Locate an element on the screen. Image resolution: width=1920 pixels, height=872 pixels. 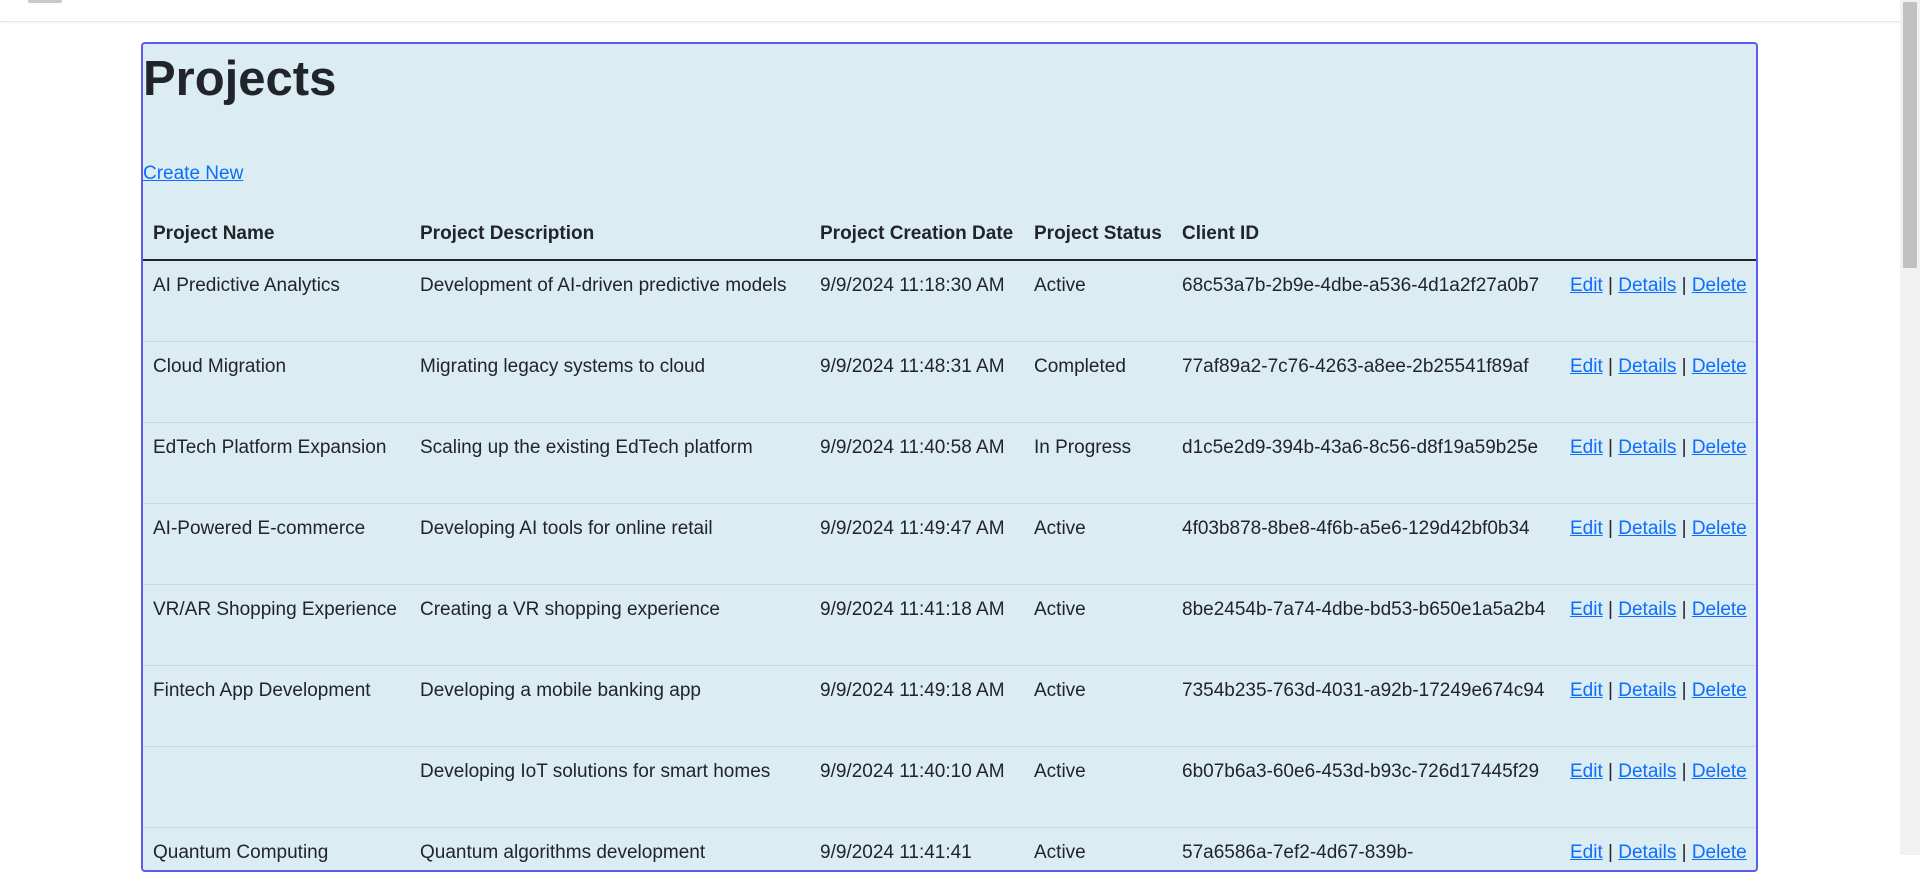
cell-project-name is located at coordinates (276, 787).